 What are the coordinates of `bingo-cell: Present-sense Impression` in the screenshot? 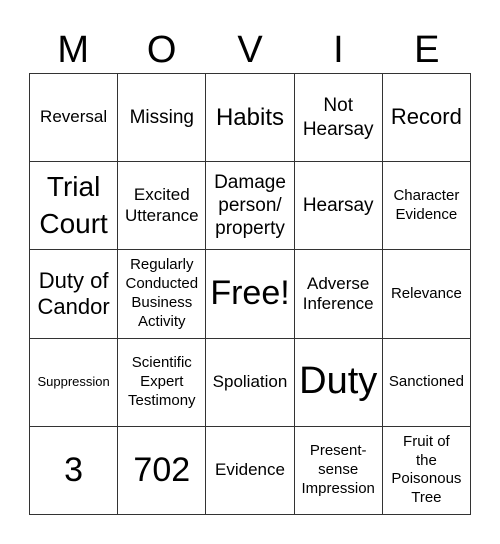 It's located at (338, 470).